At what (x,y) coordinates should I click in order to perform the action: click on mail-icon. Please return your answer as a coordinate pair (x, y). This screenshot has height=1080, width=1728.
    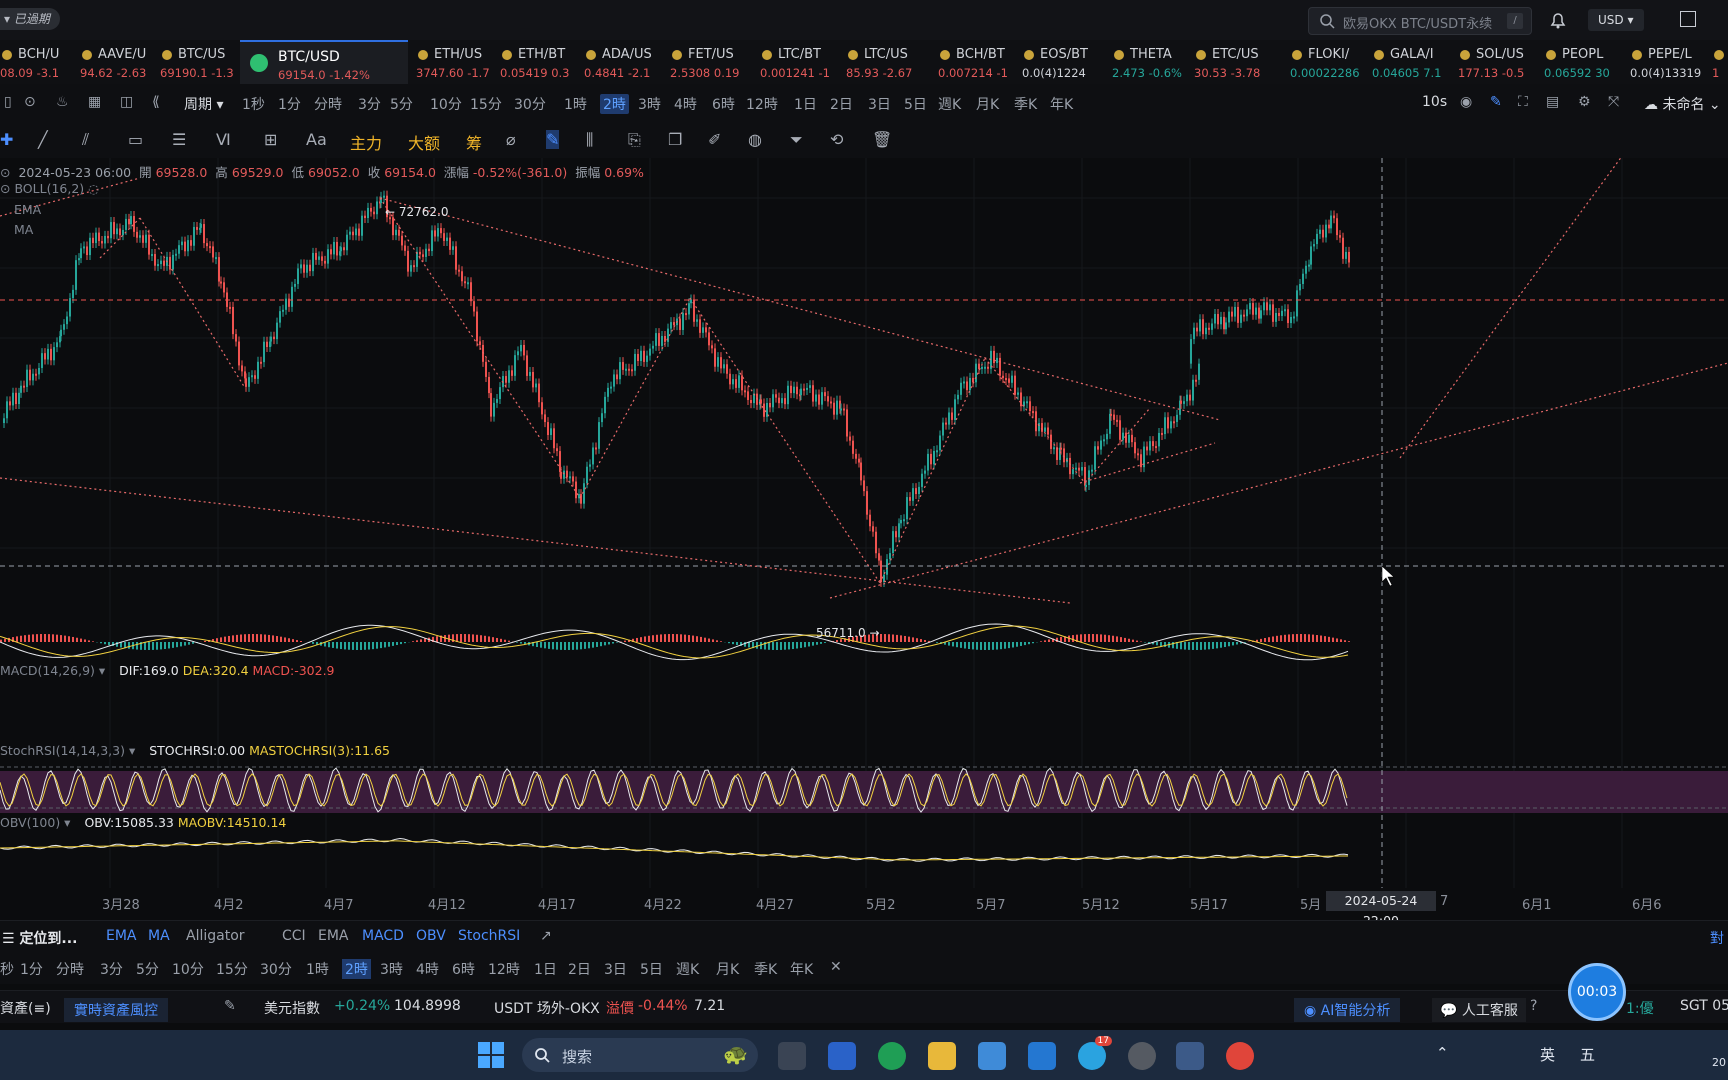
    Looking at the image, I should click on (992, 1056).